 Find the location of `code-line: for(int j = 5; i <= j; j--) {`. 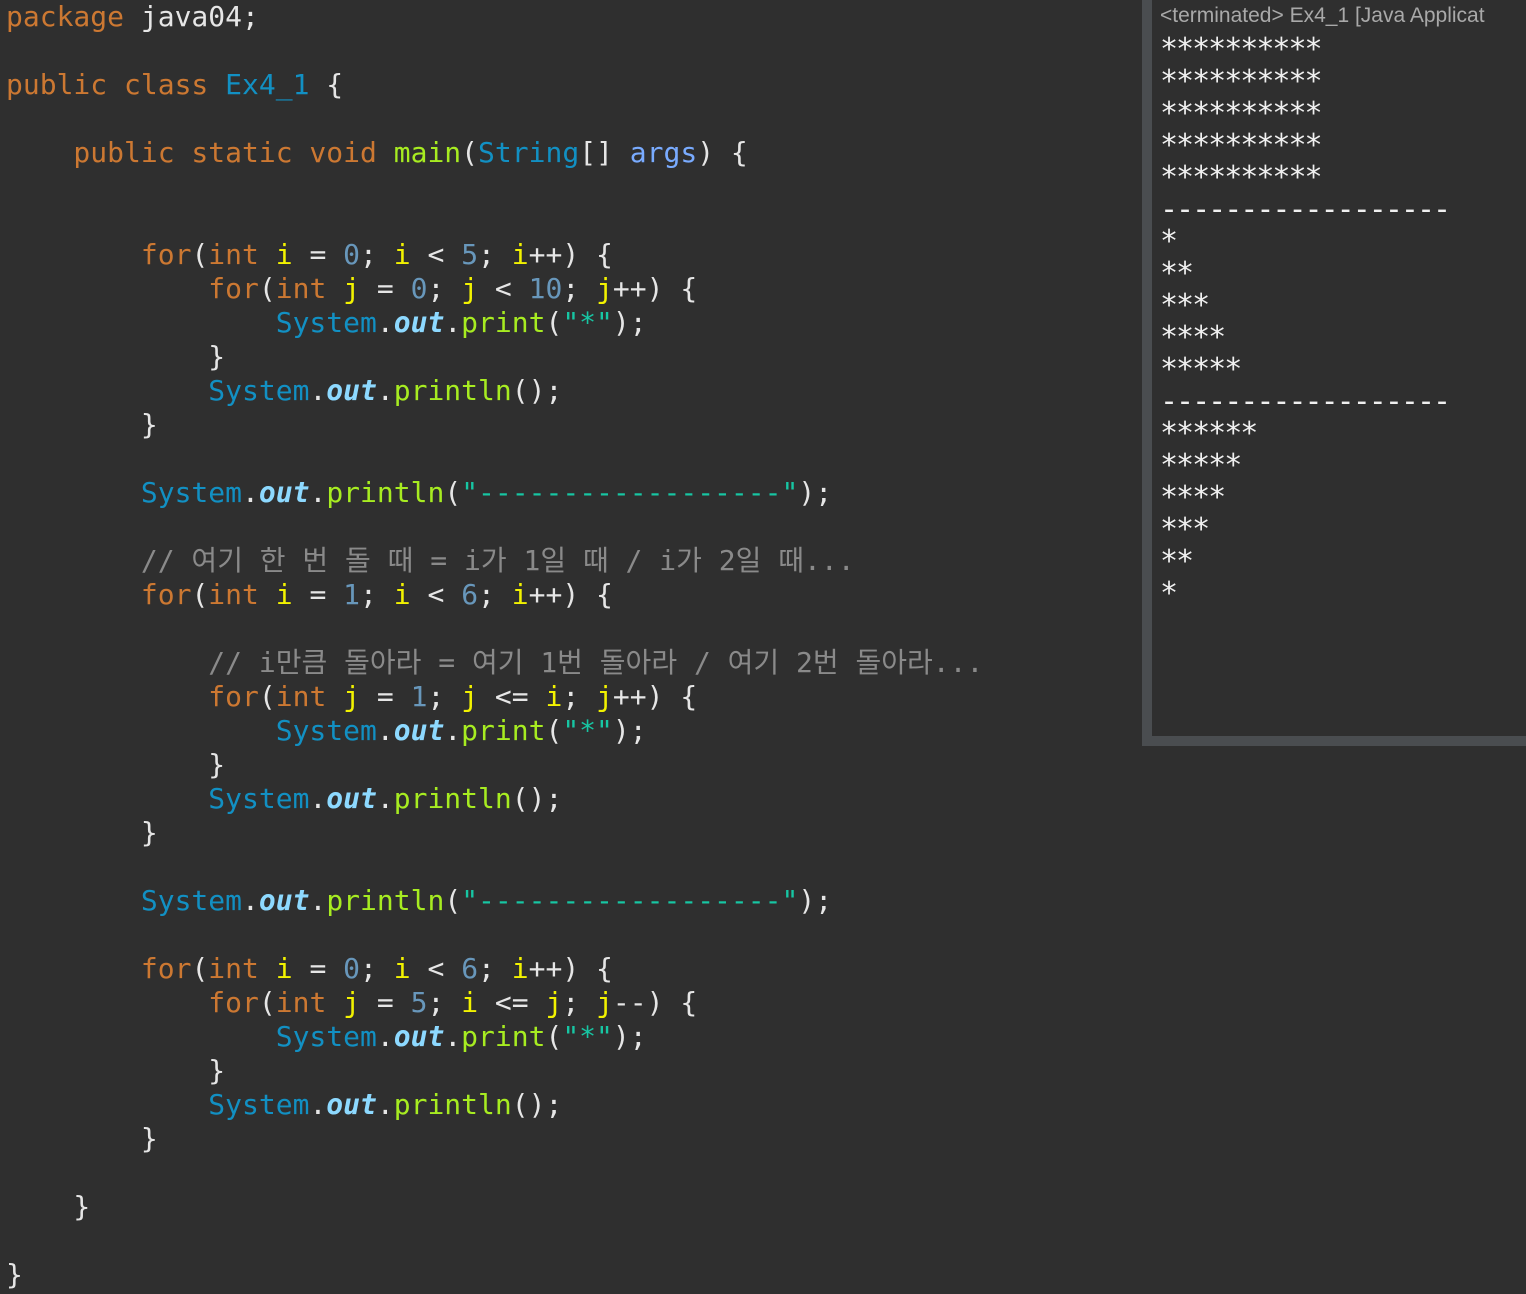

code-line: for(int j = 5; i <= j; j--) { is located at coordinates (351, 1003).